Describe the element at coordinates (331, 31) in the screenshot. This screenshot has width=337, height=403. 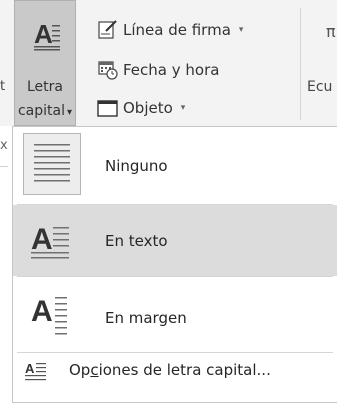
I see `equation-icon: π` at that location.